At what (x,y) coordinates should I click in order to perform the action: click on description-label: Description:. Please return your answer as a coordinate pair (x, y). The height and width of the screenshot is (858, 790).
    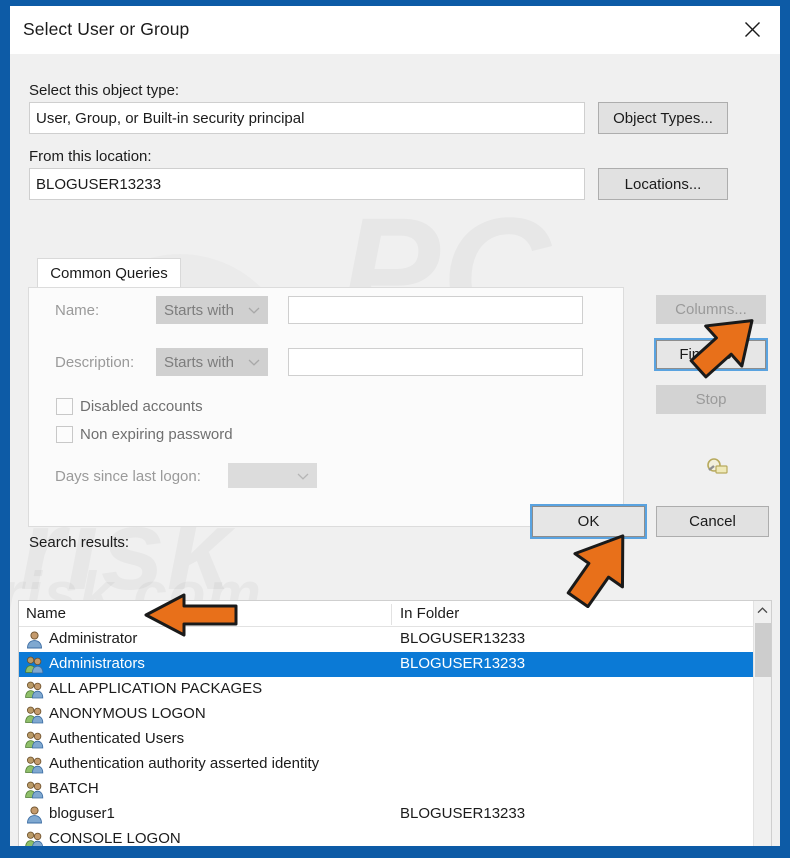
    Looking at the image, I should click on (95, 362).